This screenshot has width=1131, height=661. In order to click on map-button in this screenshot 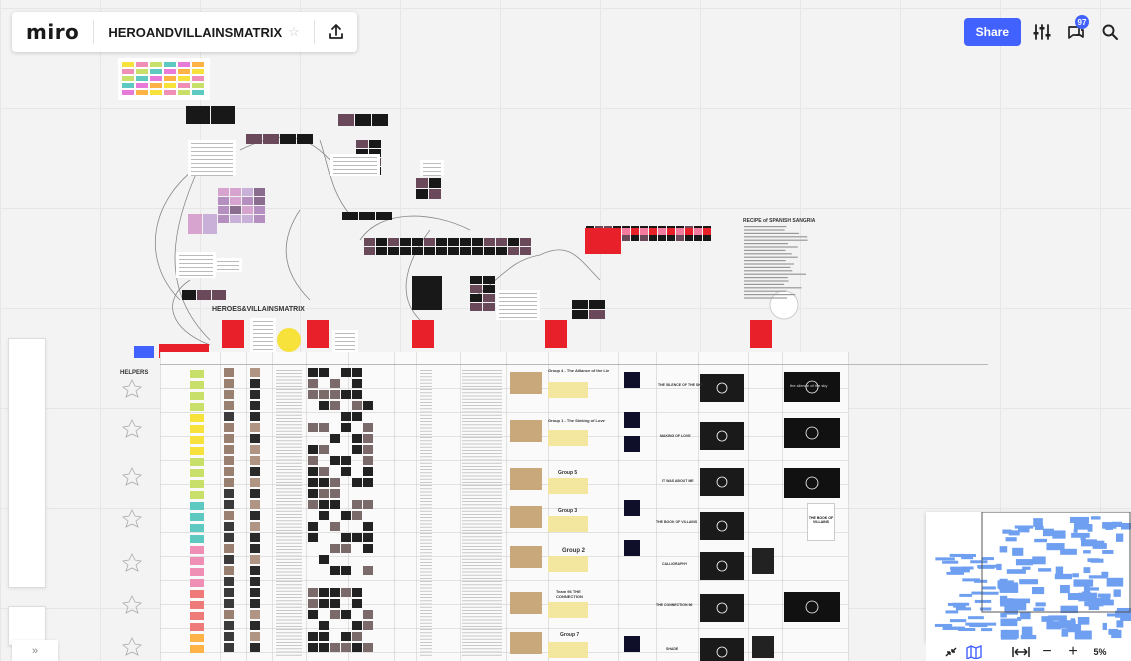, I will do `click(974, 651)`.